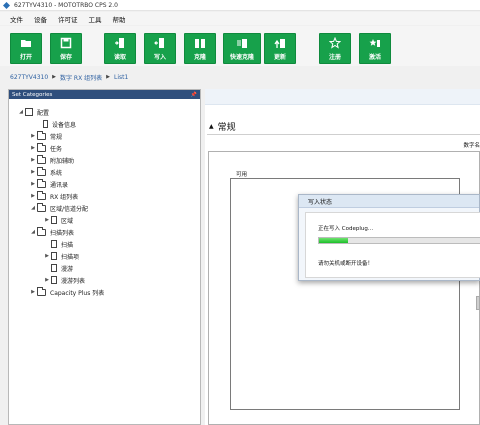 This screenshot has height=425, width=480. Describe the element at coordinates (45, 124) in the screenshot. I see `device-icon` at that location.